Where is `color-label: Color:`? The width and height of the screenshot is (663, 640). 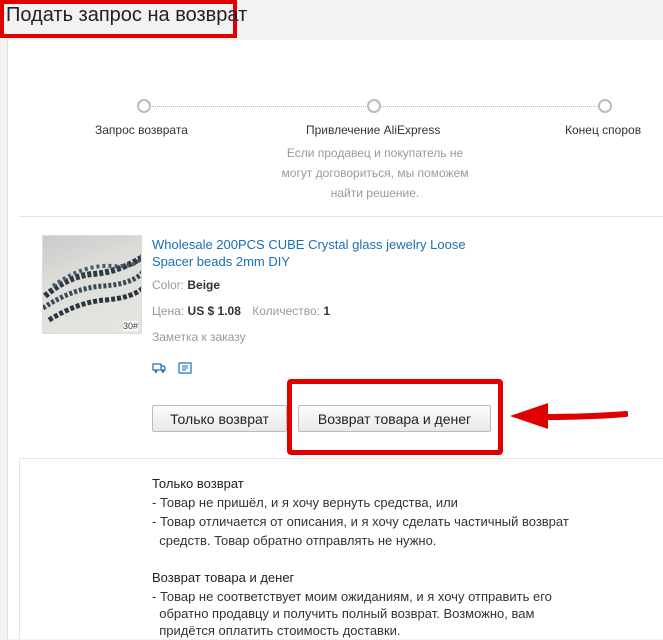 color-label: Color: is located at coordinates (168, 285).